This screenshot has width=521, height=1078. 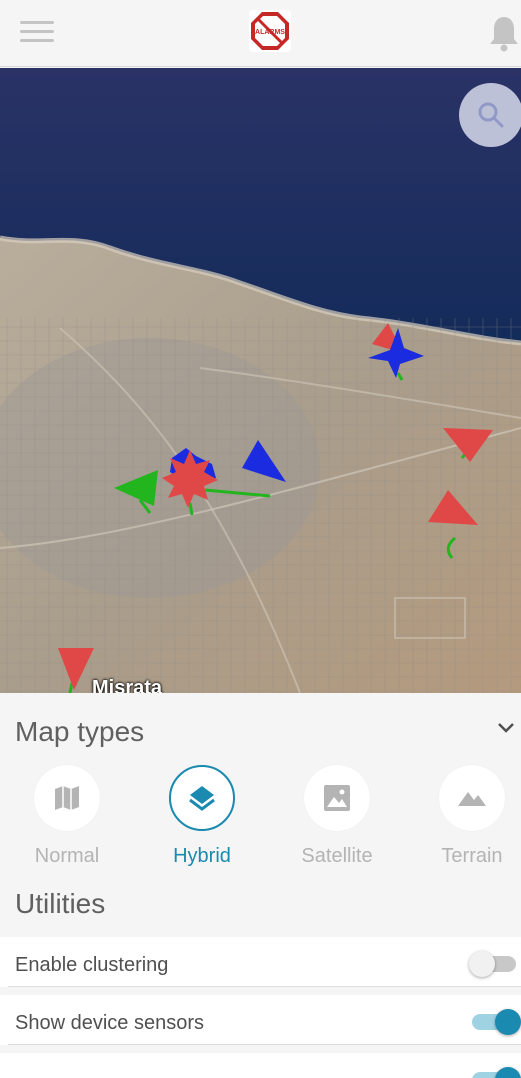 I want to click on top-app-bar: ALARMS, so click(x=260, y=33).